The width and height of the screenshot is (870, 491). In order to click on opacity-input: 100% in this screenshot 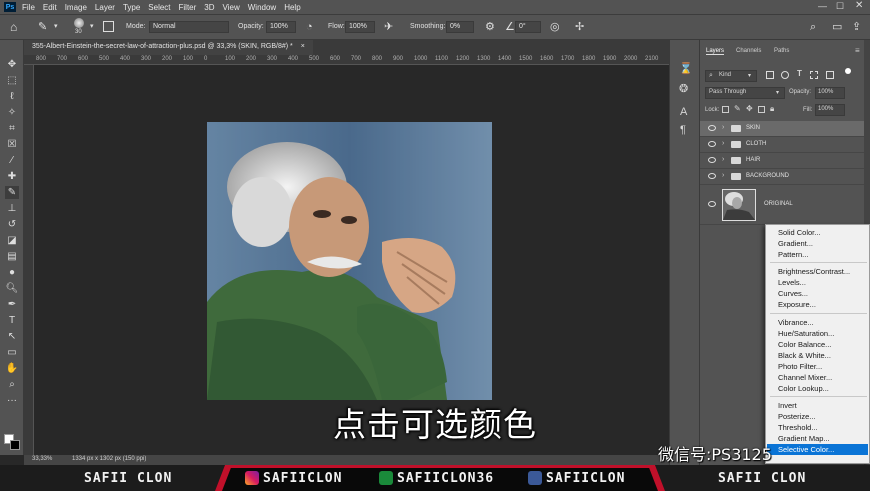, I will do `click(281, 27)`.